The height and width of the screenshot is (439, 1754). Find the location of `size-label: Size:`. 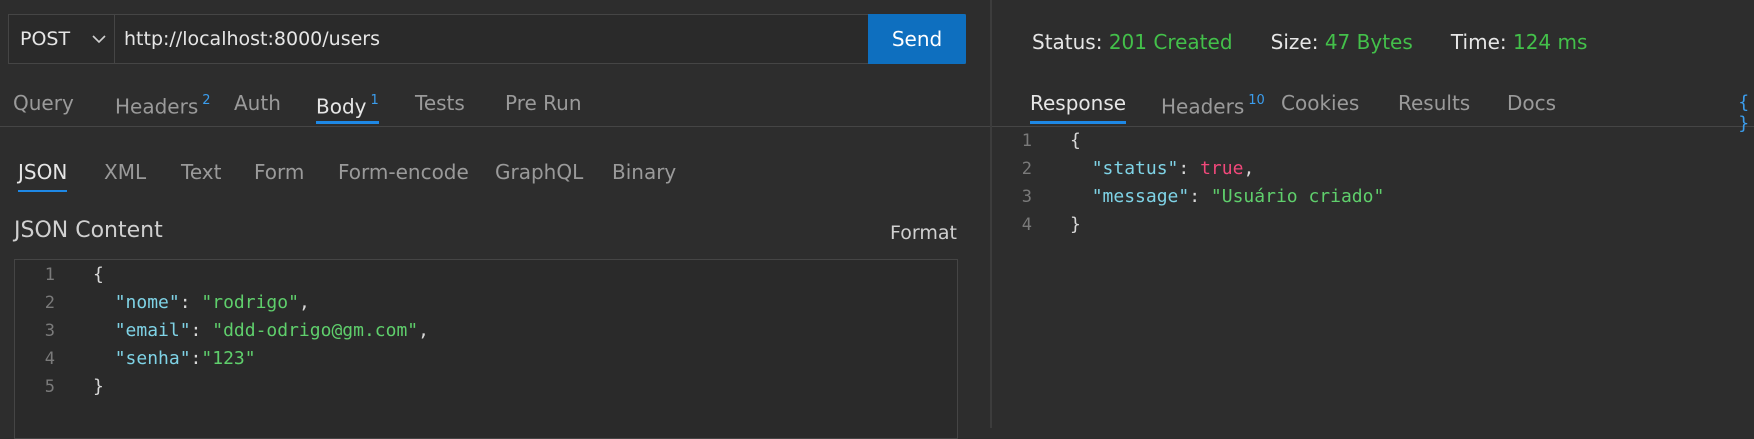

size-label: Size: is located at coordinates (1294, 42).